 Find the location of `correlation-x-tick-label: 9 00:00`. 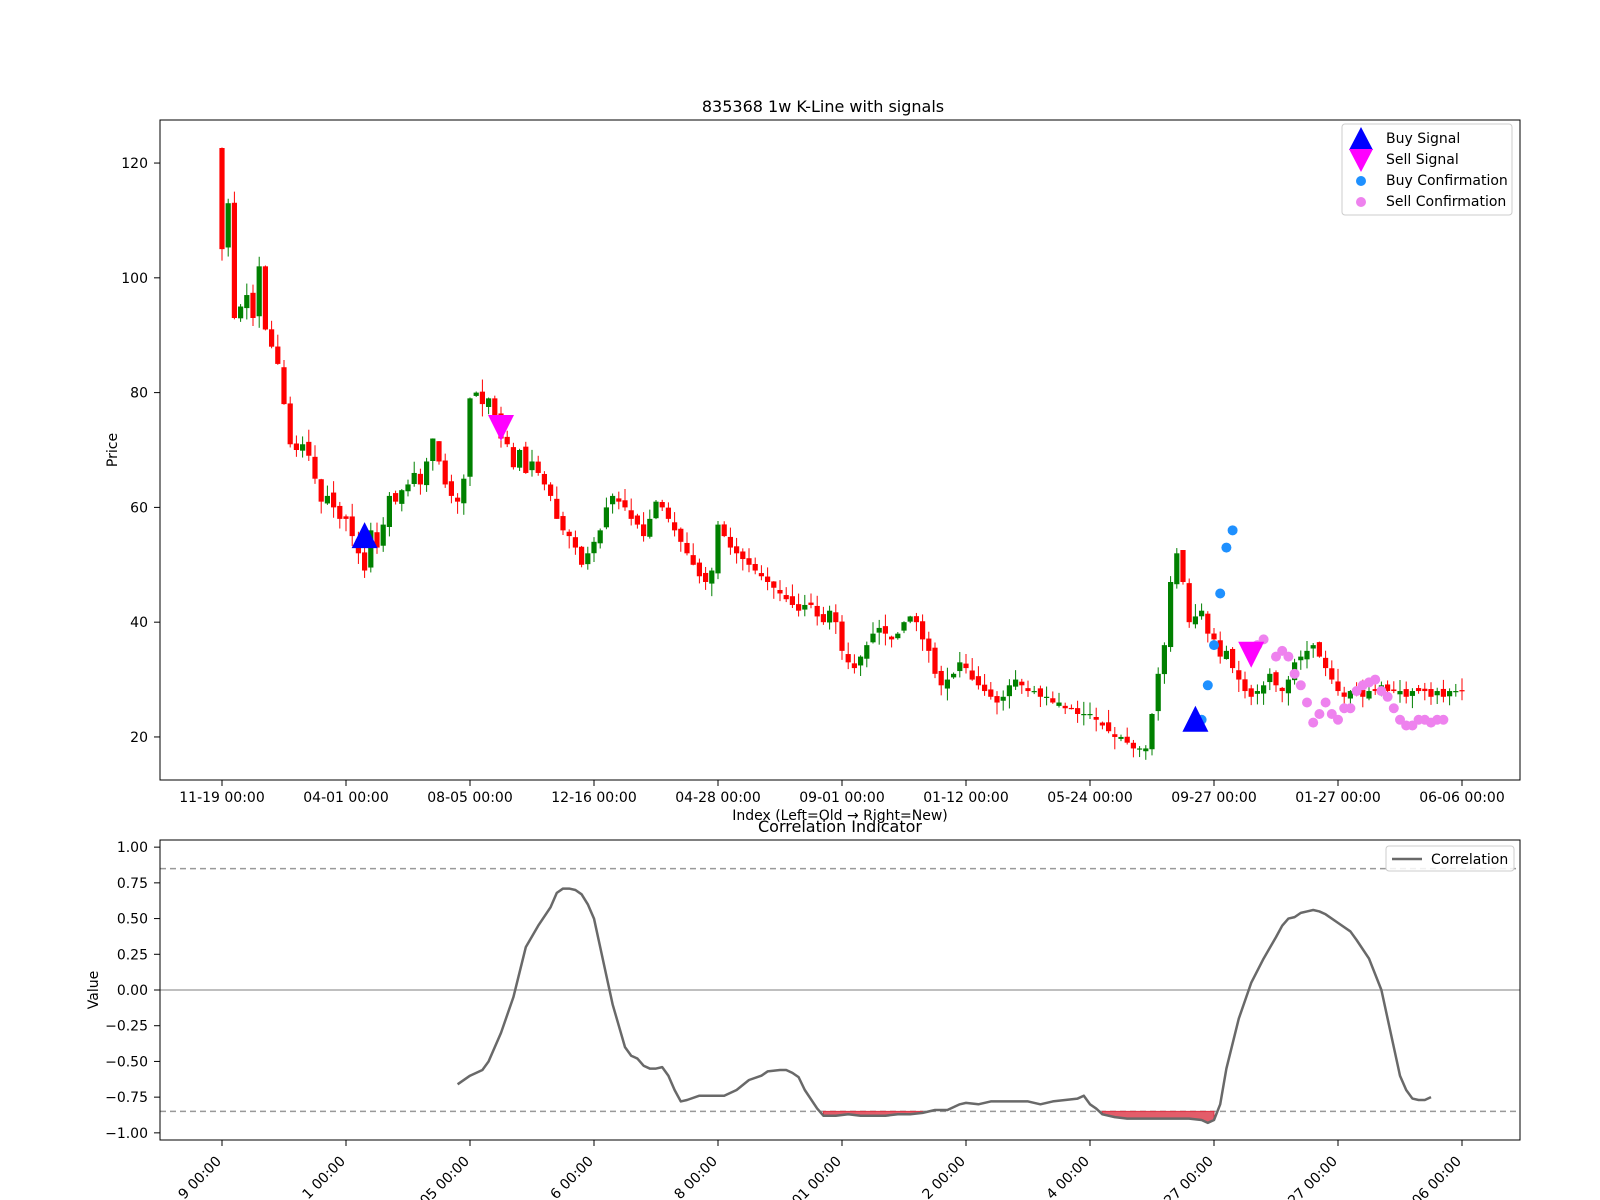

correlation-x-tick-label: 9 00:00 is located at coordinates (200, 1177).